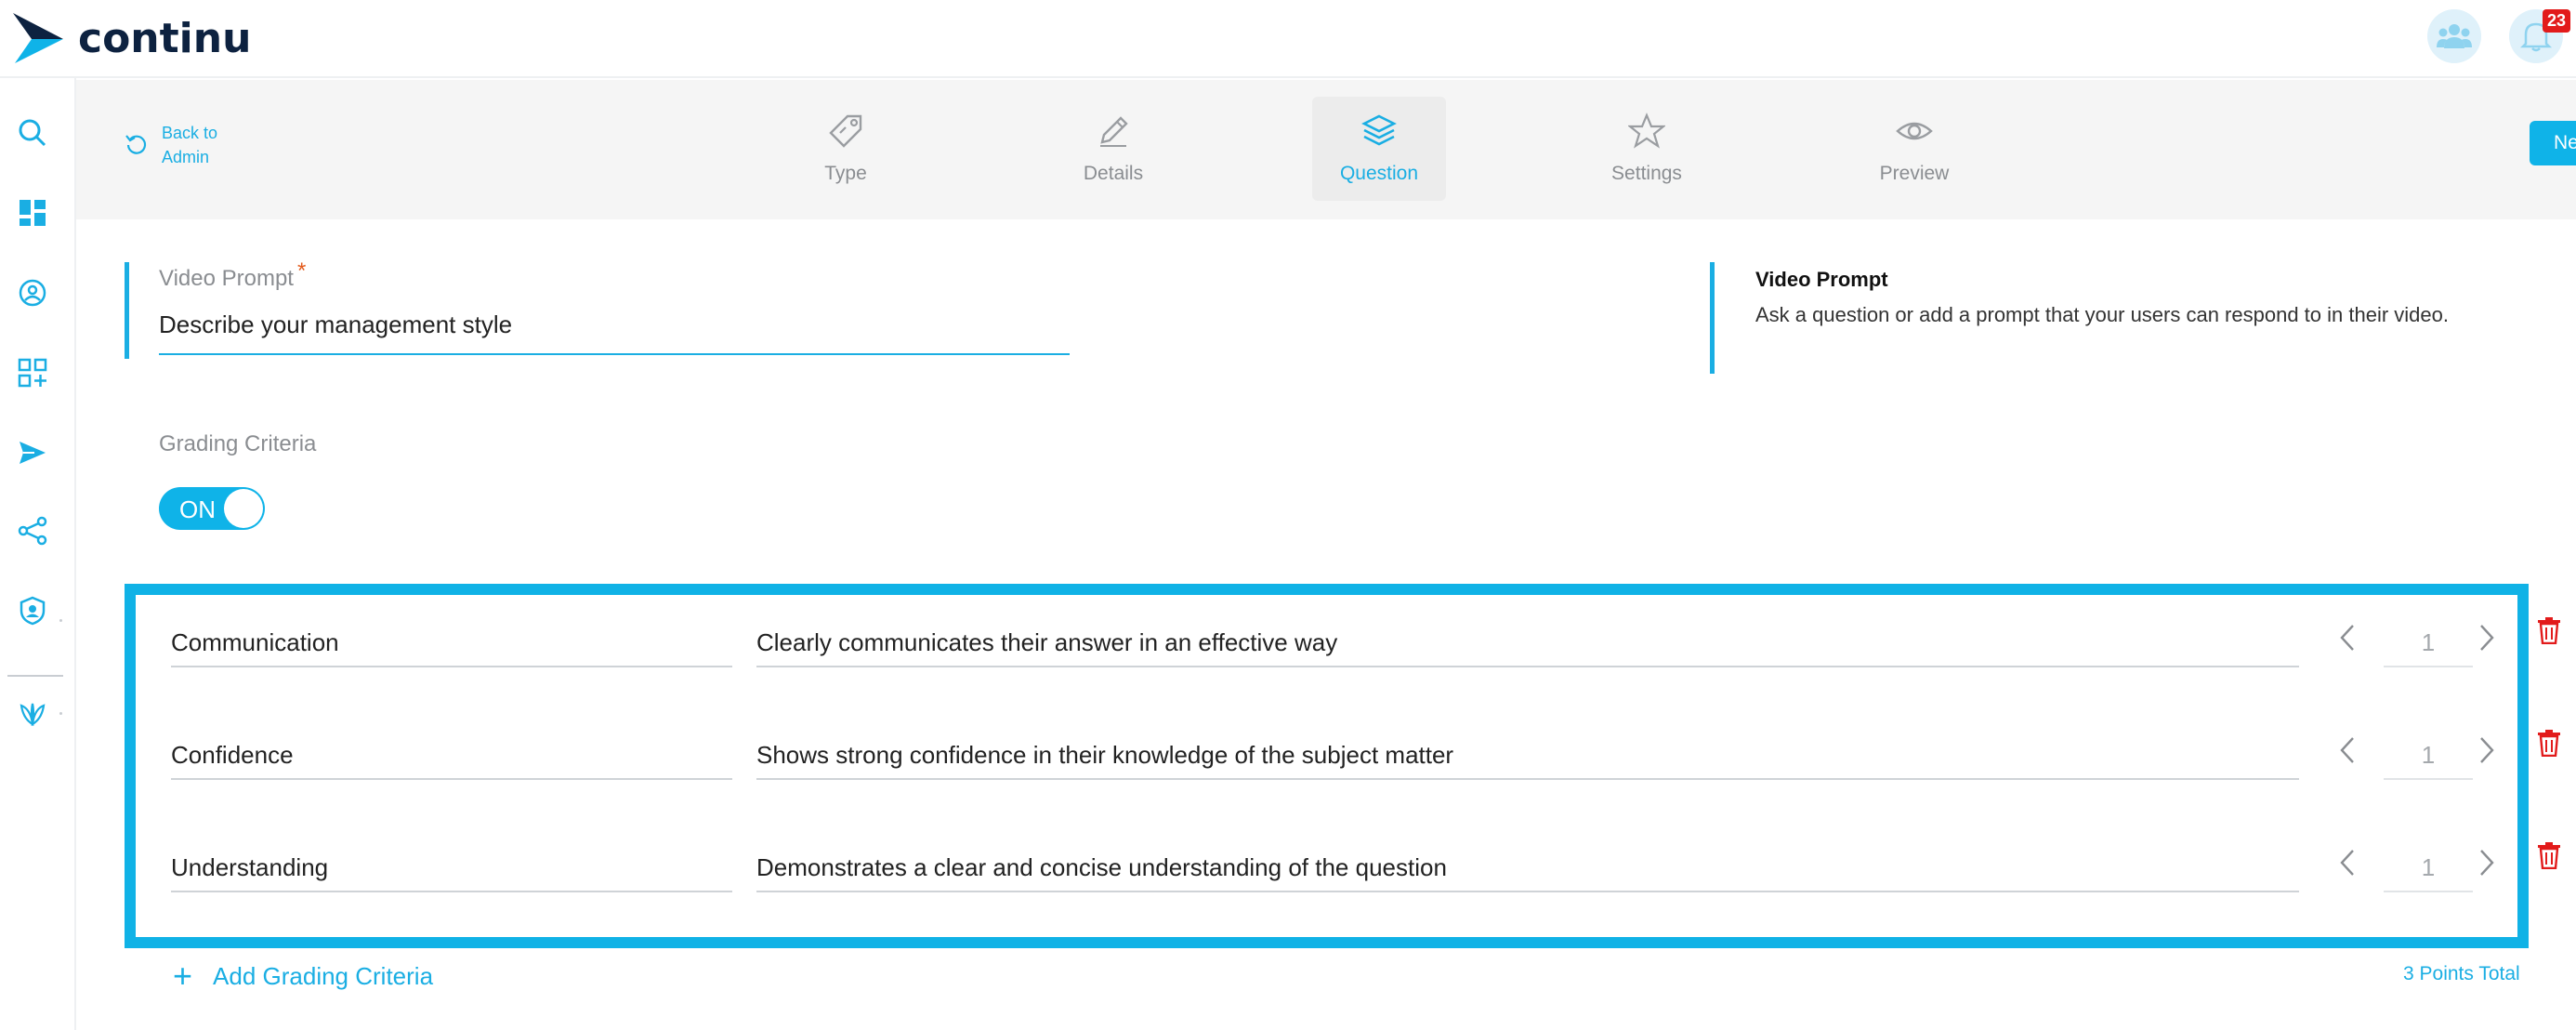 Image resolution: width=2576 pixels, height=1030 pixels. I want to click on criteria-name-input: Confidence, so click(451, 756).